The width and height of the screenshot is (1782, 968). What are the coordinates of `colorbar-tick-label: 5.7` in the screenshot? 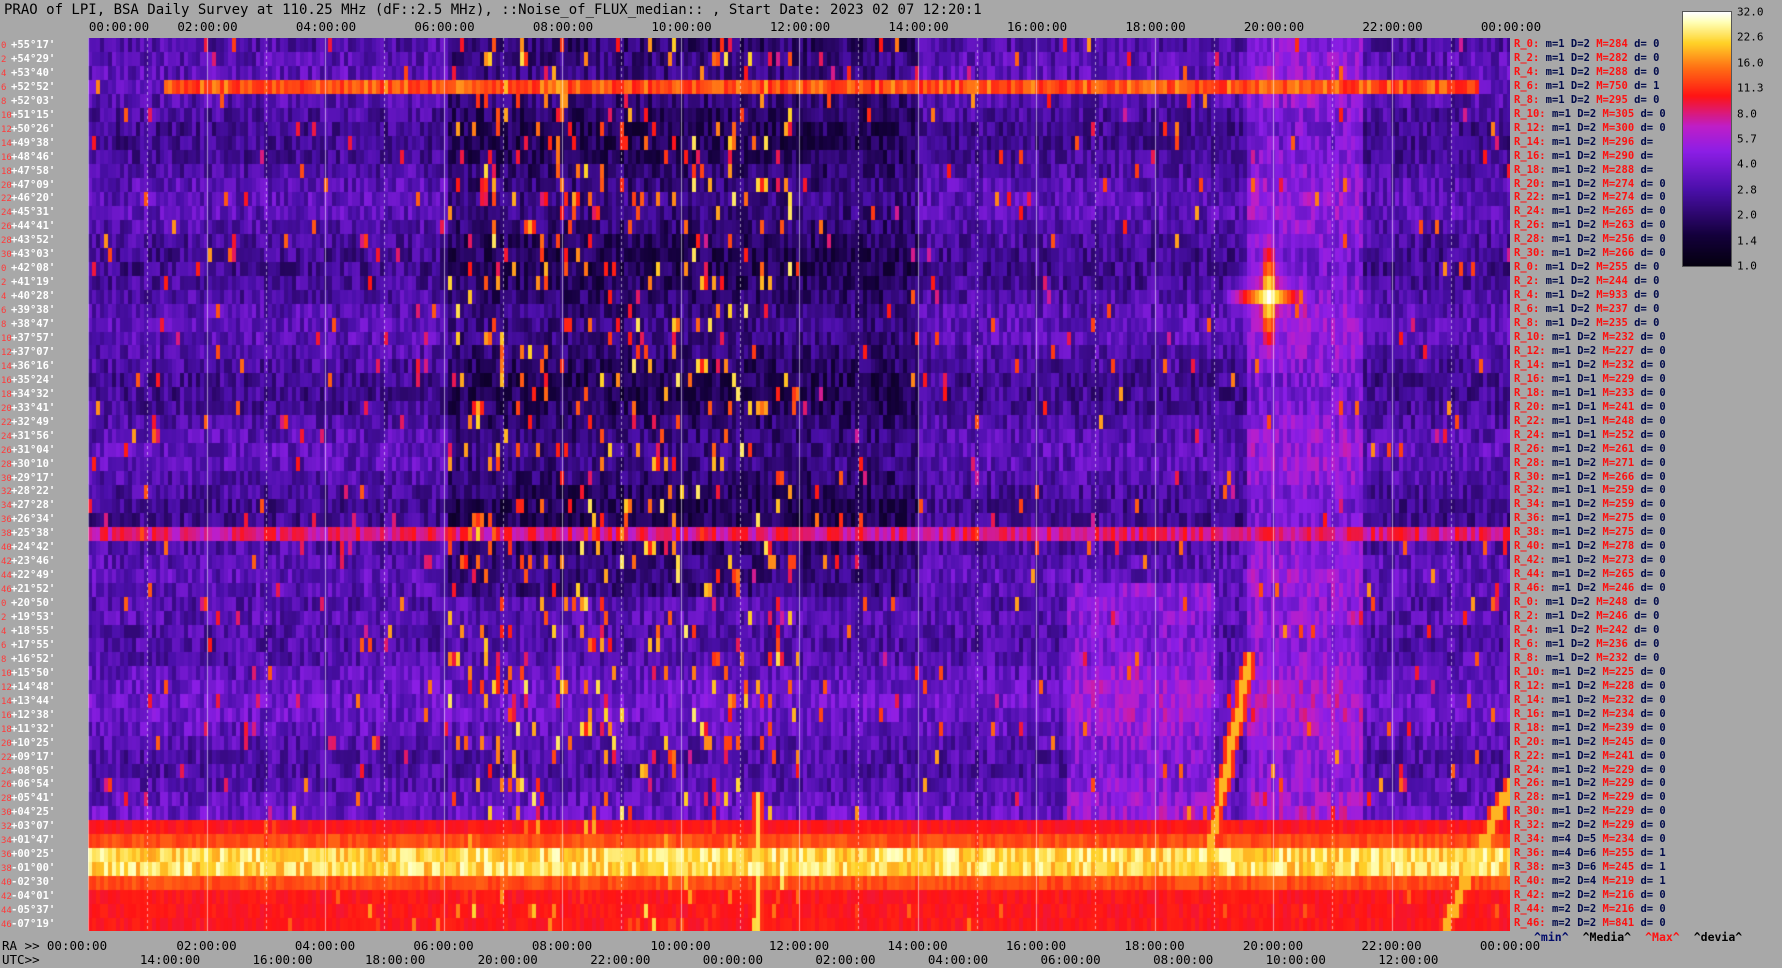 It's located at (1747, 139).